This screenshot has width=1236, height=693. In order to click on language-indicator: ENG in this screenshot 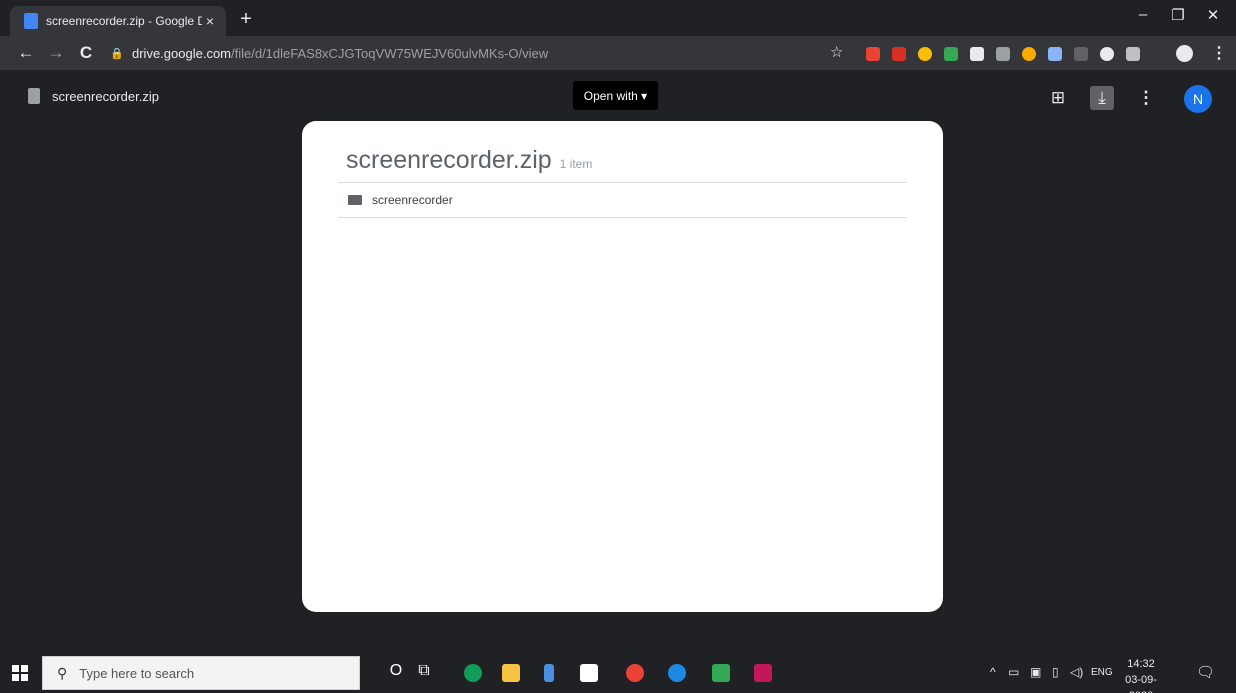, I will do `click(1102, 672)`.